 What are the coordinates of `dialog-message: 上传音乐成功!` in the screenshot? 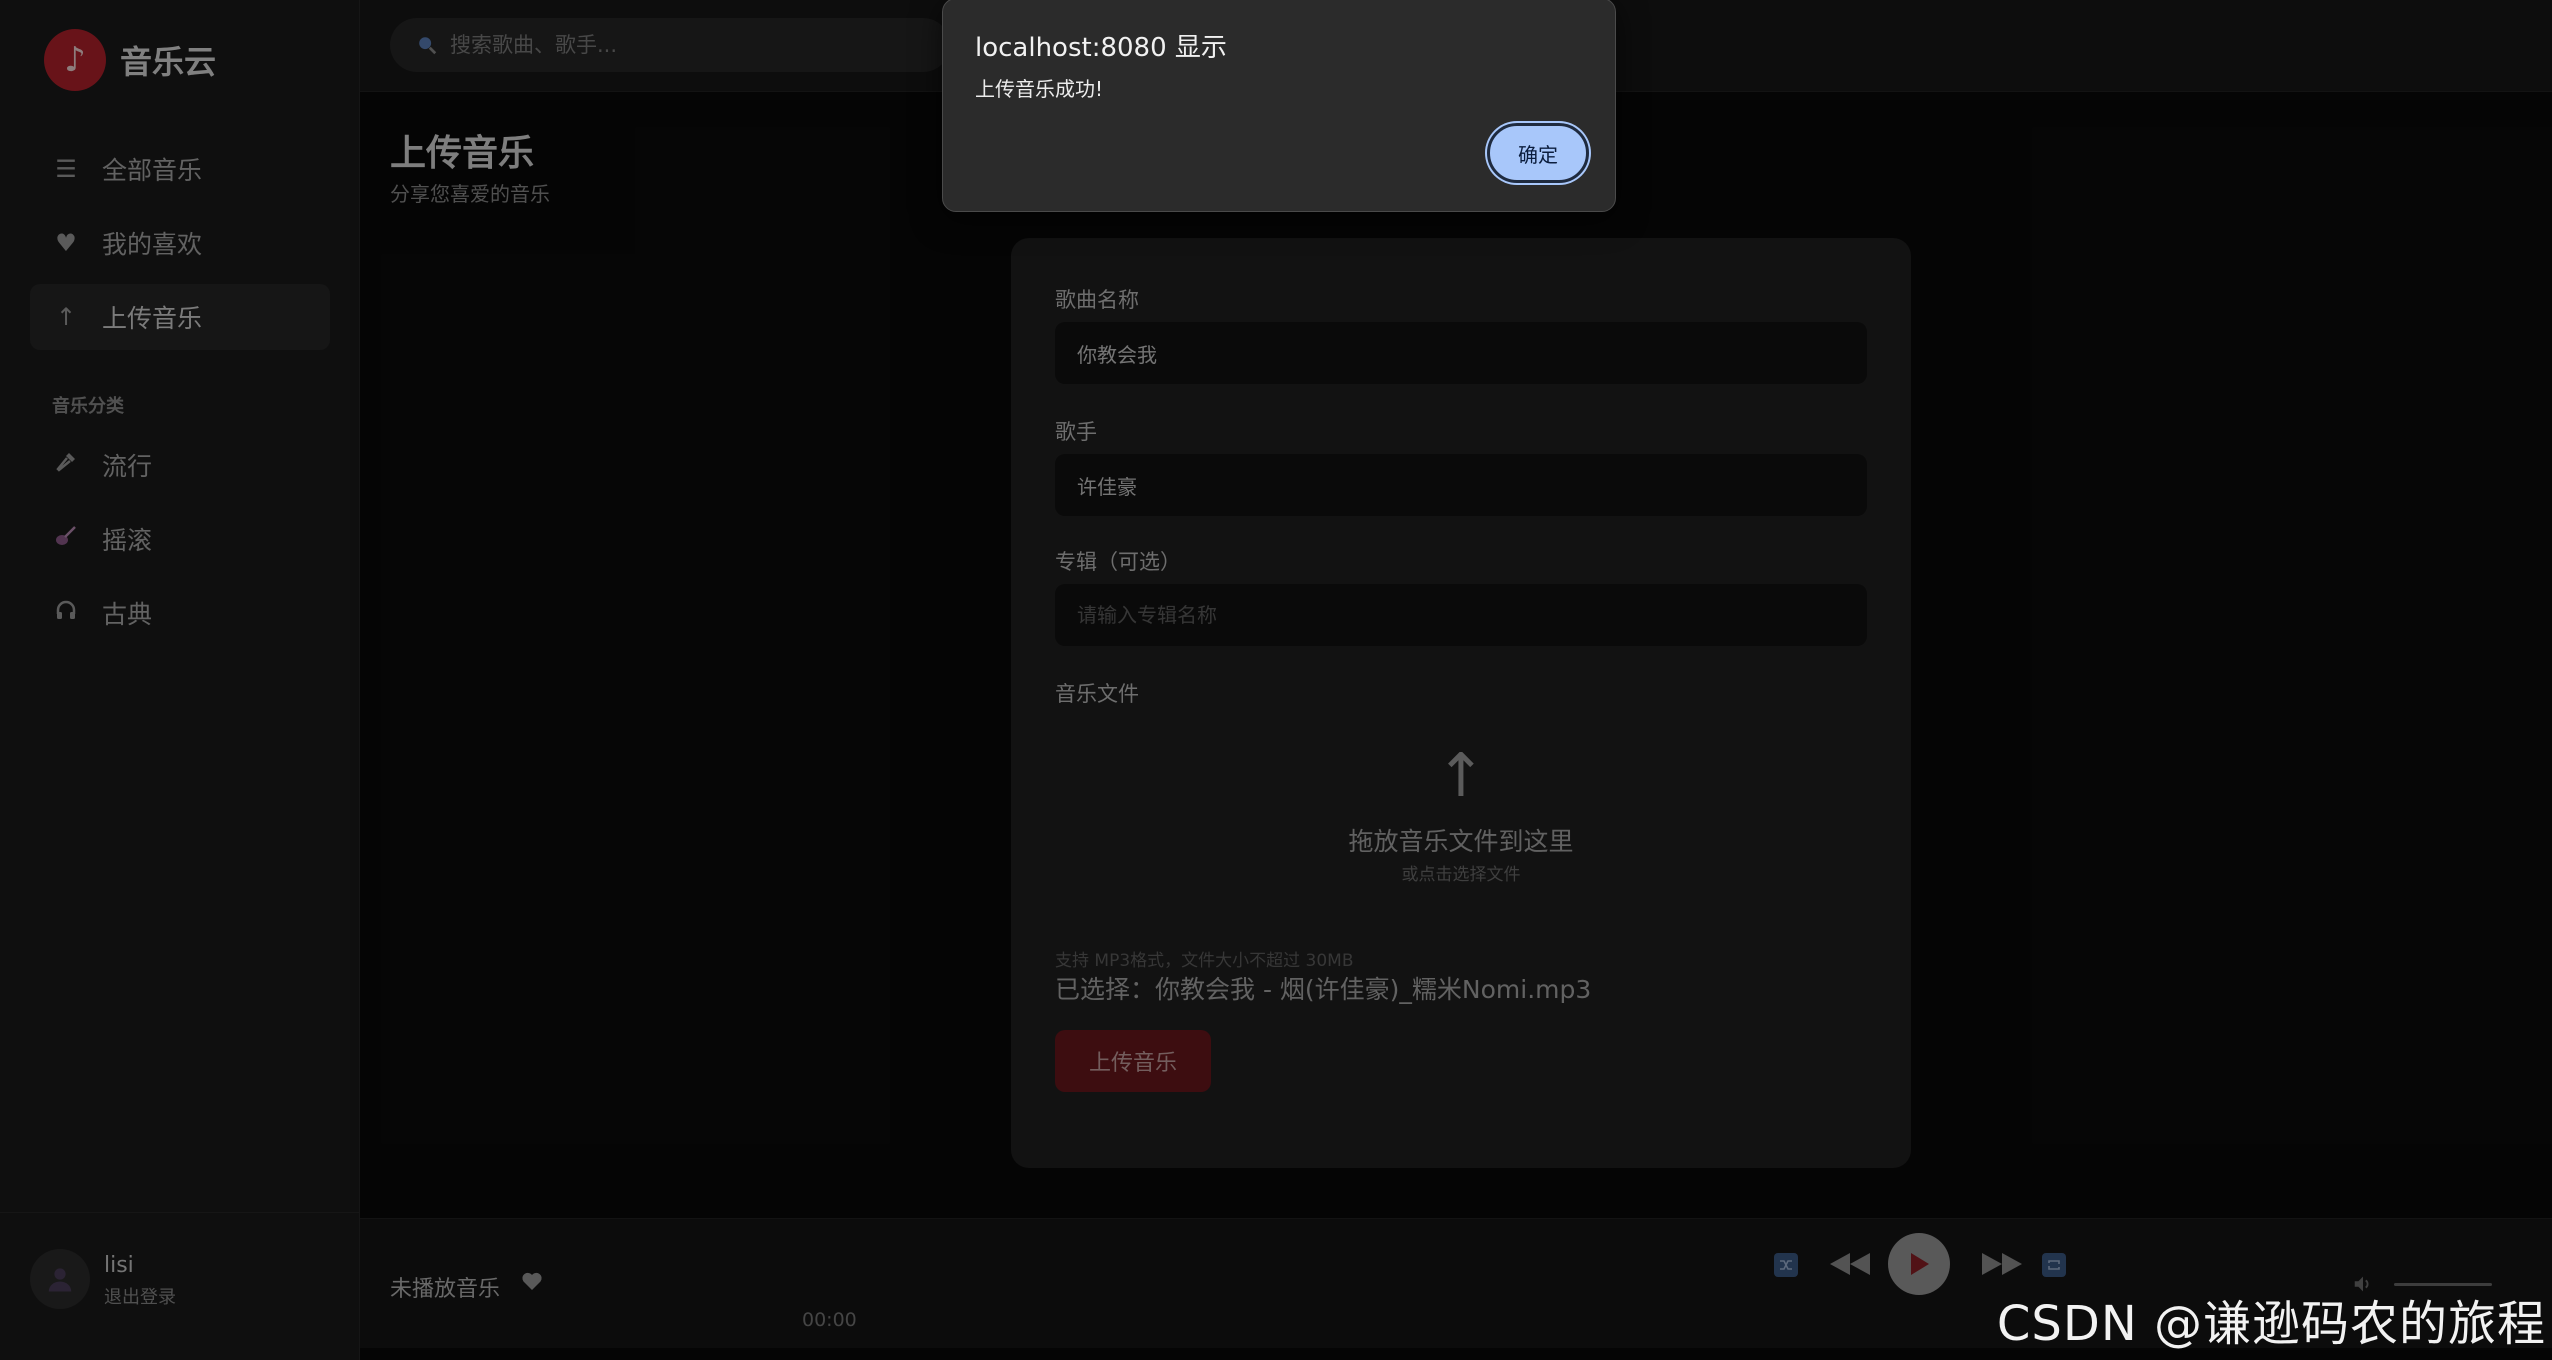 It's located at (1039, 89).